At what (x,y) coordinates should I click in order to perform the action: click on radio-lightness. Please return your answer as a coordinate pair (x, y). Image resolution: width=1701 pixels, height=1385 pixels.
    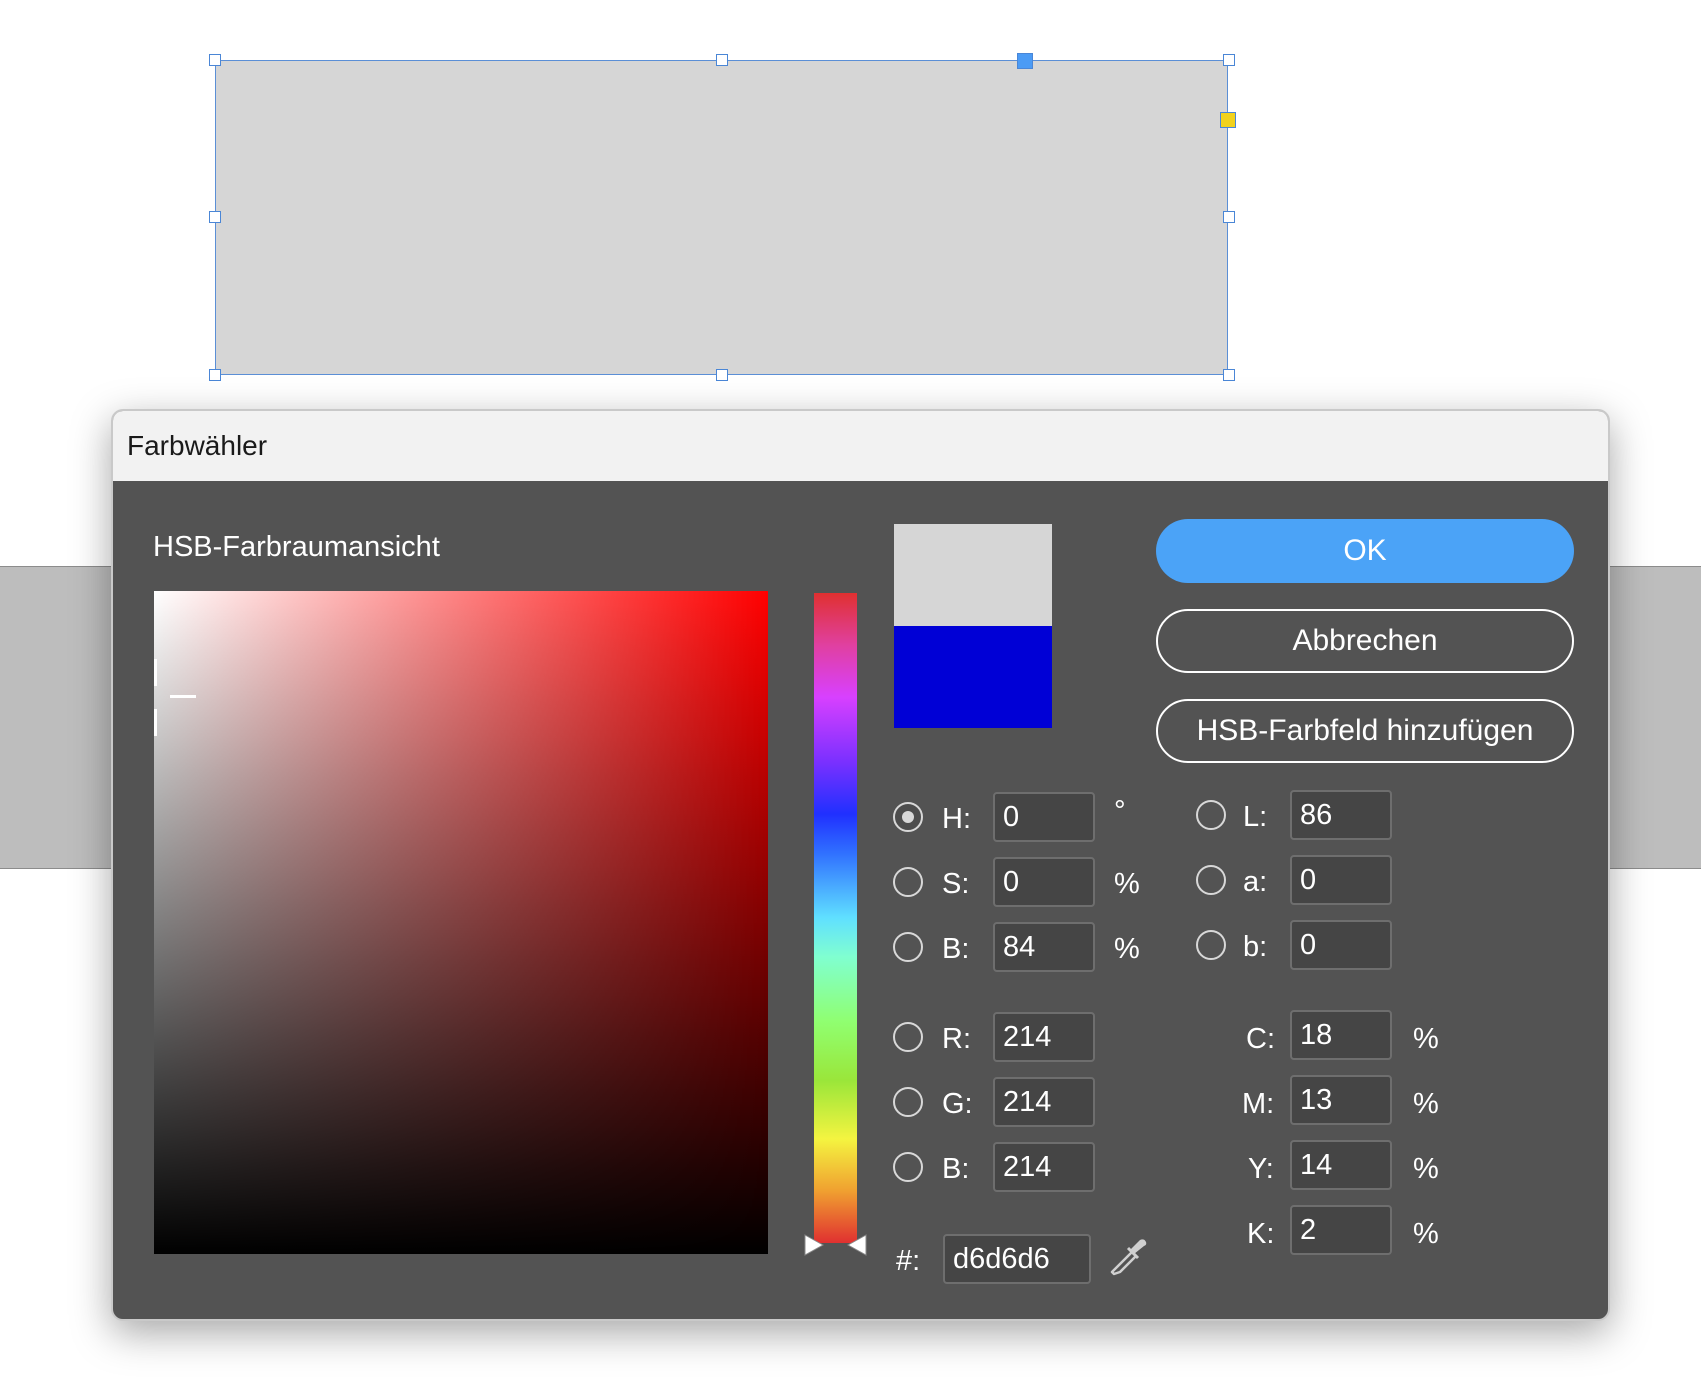
    Looking at the image, I should click on (1211, 815).